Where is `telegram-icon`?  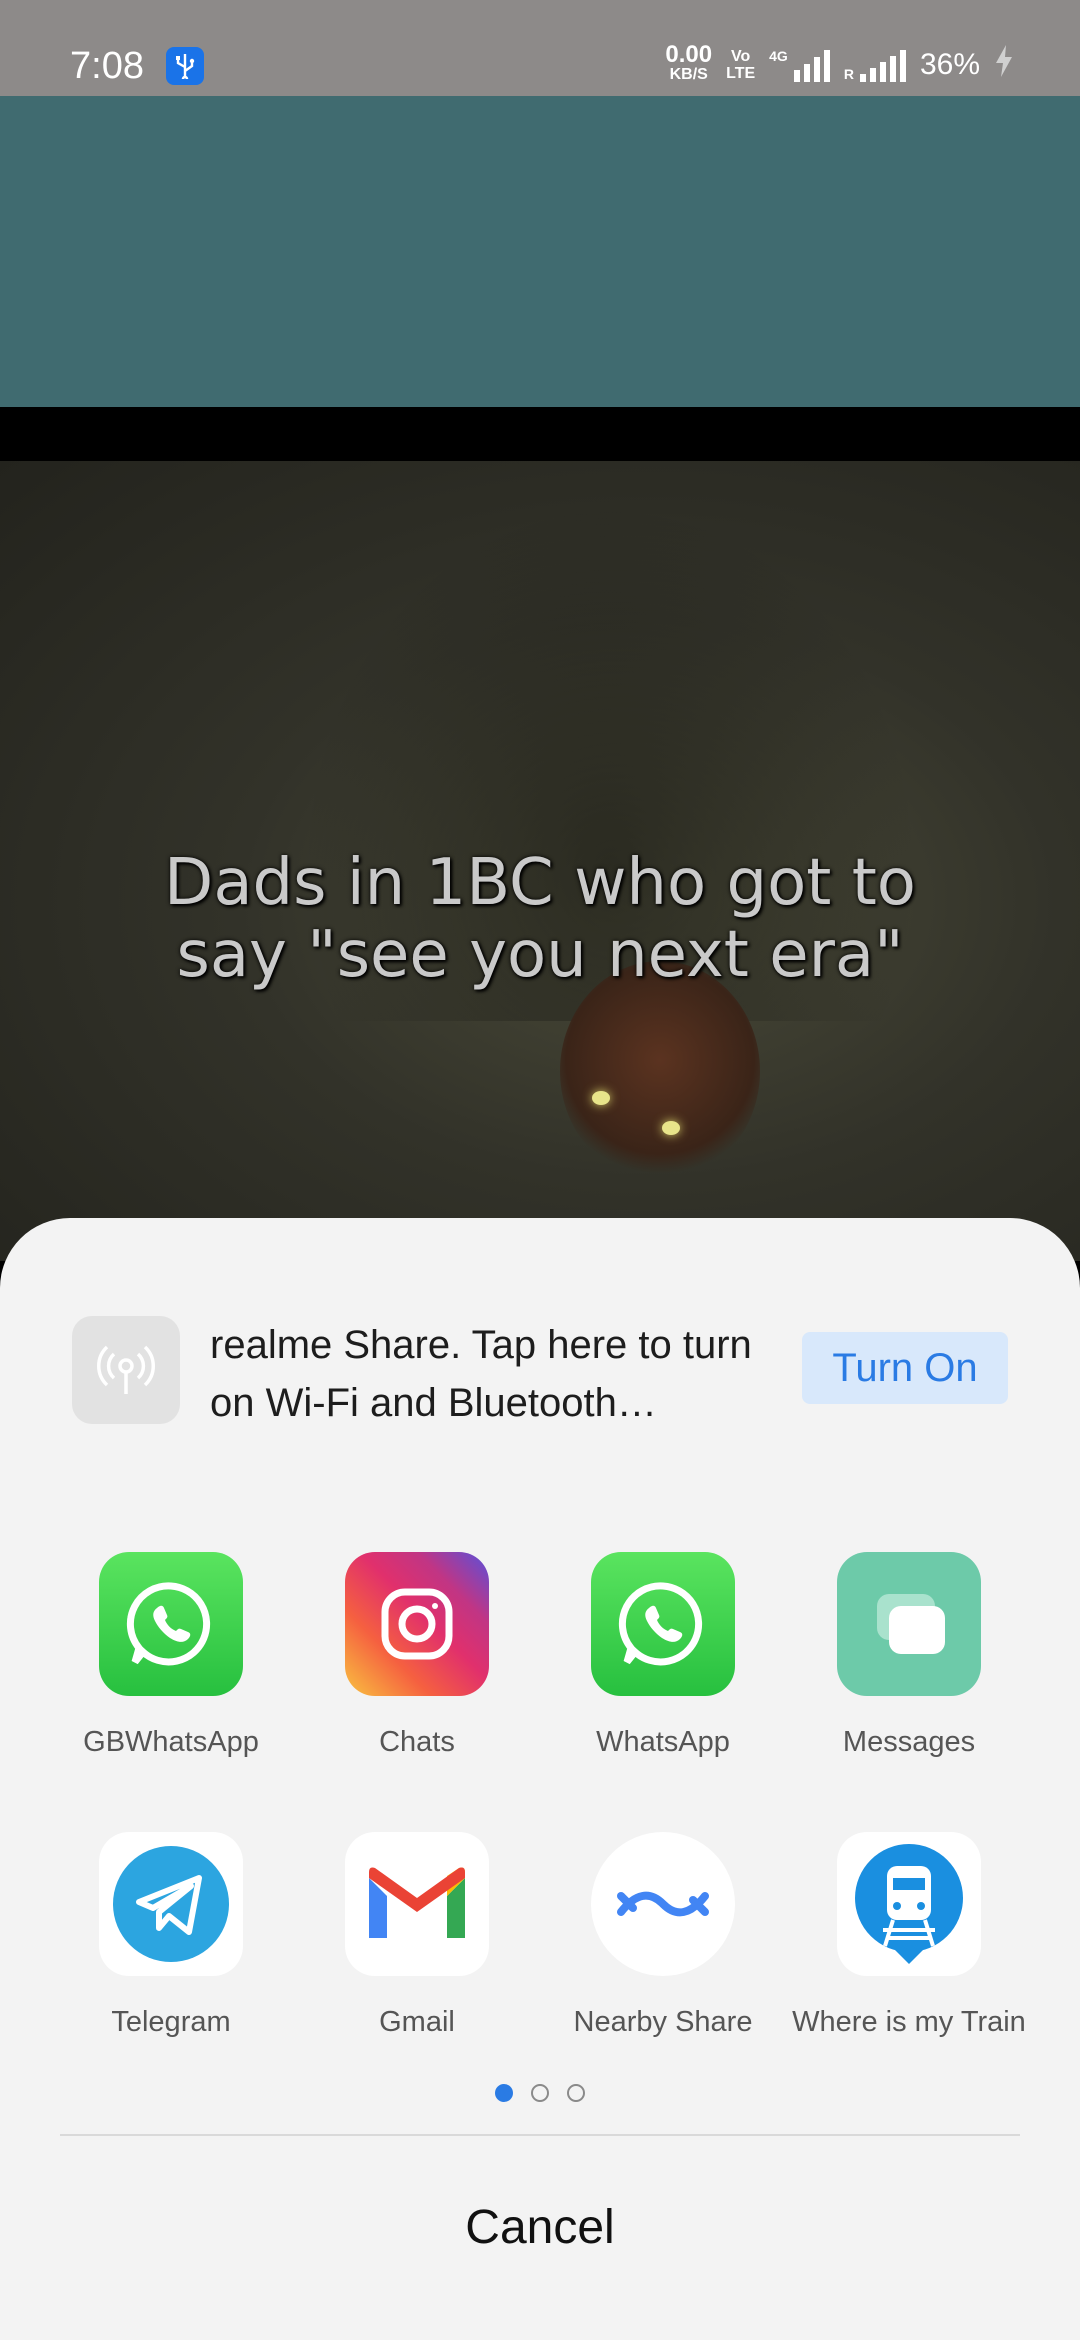
telegram-icon is located at coordinates (171, 1904).